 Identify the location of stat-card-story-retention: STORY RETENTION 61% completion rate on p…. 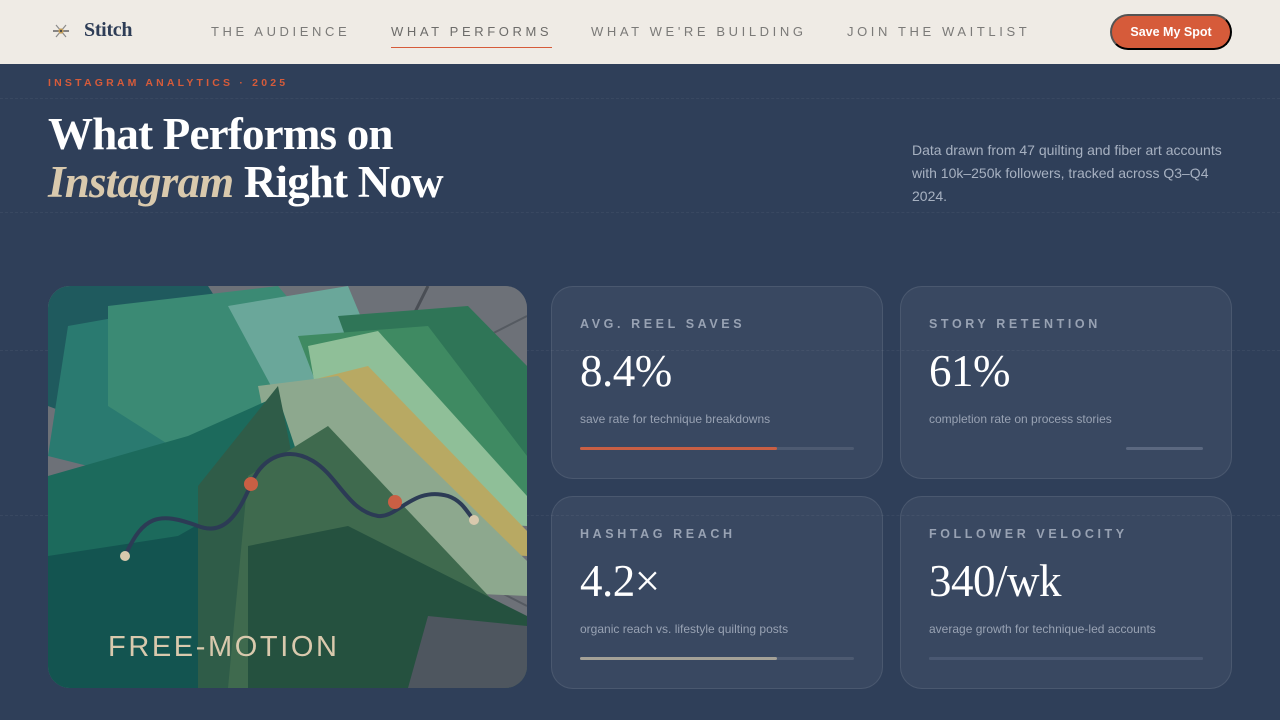
(1066, 382).